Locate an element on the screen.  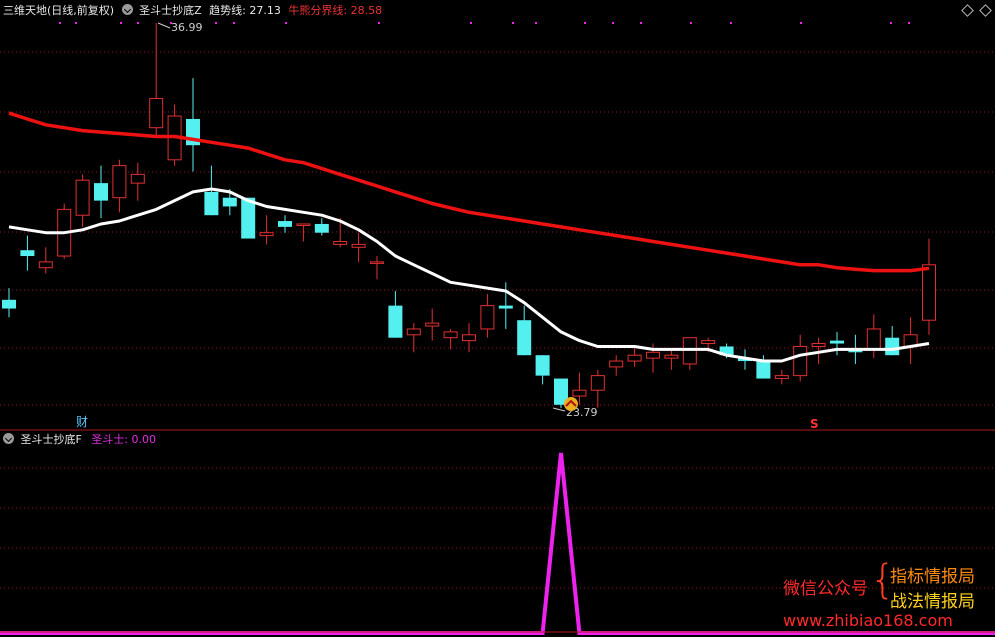
high-price-annotation: 36.99 is located at coordinates (180, 27).